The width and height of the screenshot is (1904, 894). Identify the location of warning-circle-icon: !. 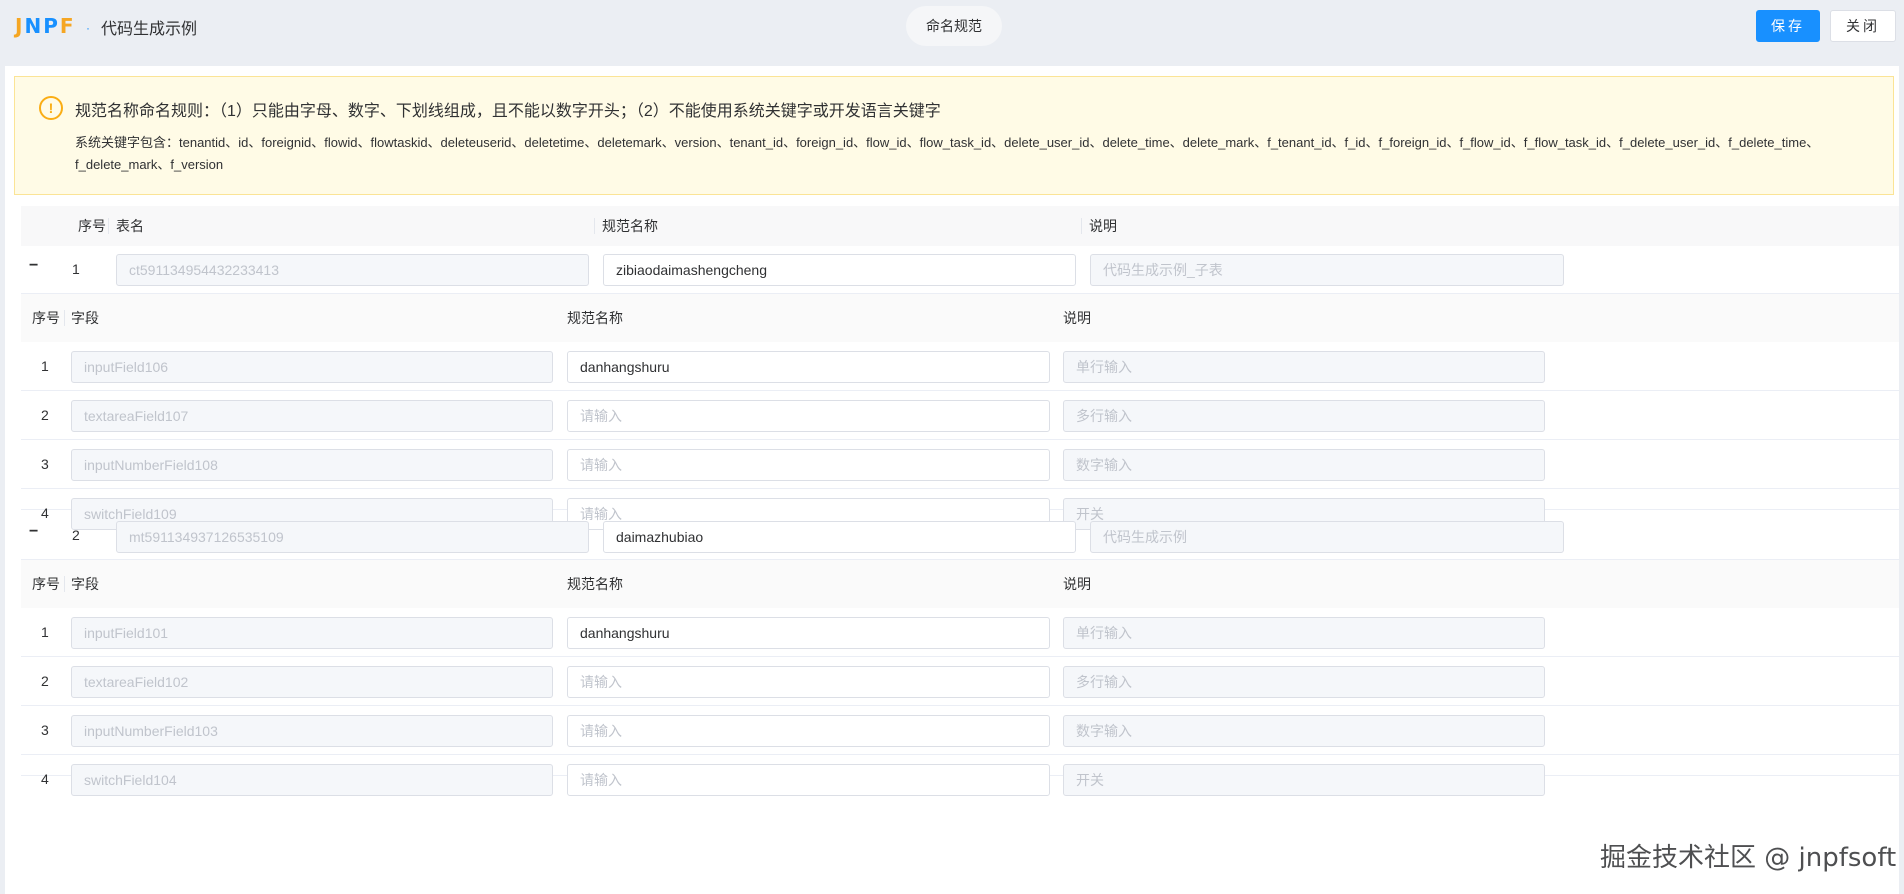
(51, 108).